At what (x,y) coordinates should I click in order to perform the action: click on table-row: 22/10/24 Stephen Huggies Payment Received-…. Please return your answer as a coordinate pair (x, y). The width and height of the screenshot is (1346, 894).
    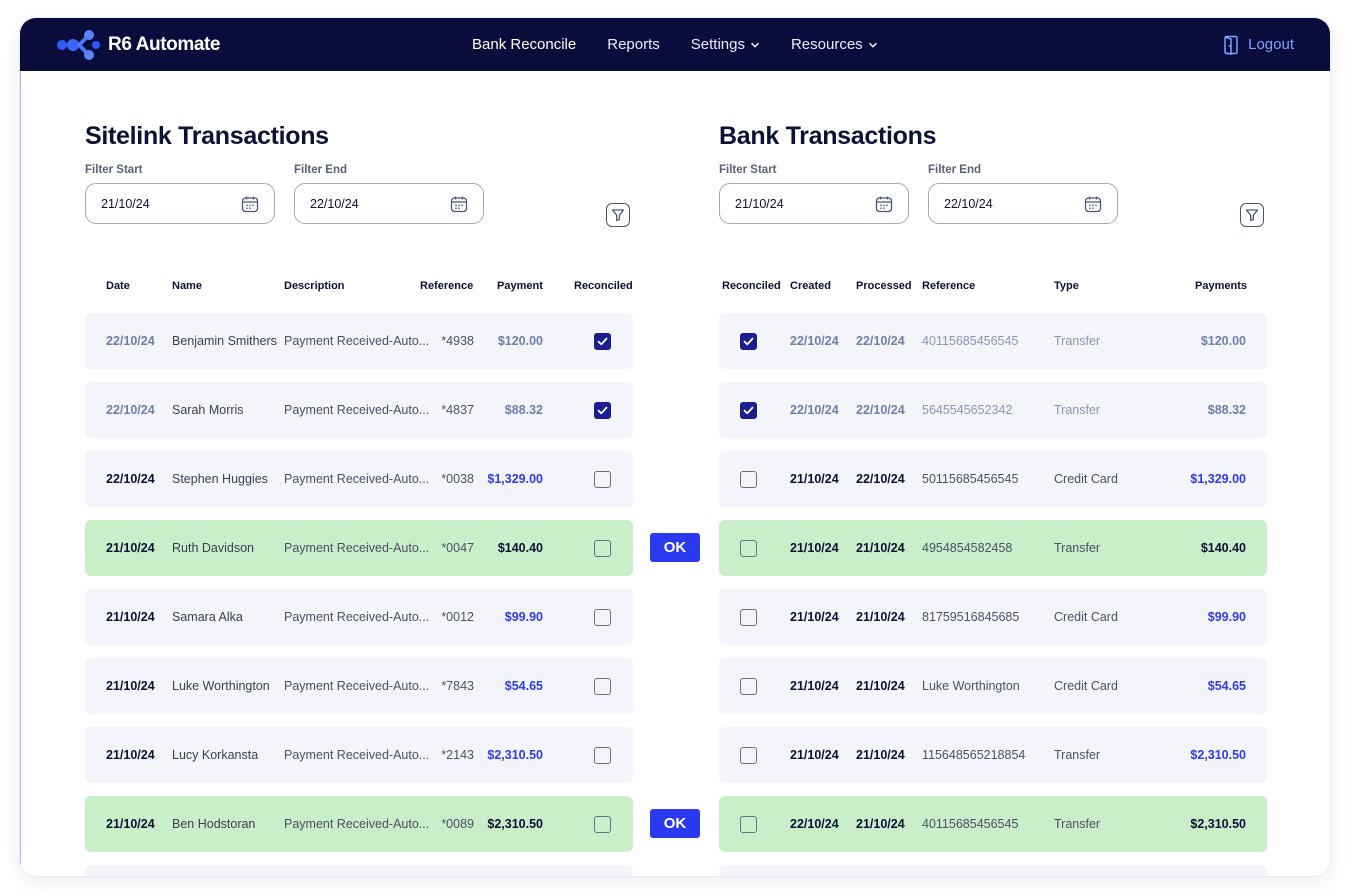
    Looking at the image, I should click on (359, 479).